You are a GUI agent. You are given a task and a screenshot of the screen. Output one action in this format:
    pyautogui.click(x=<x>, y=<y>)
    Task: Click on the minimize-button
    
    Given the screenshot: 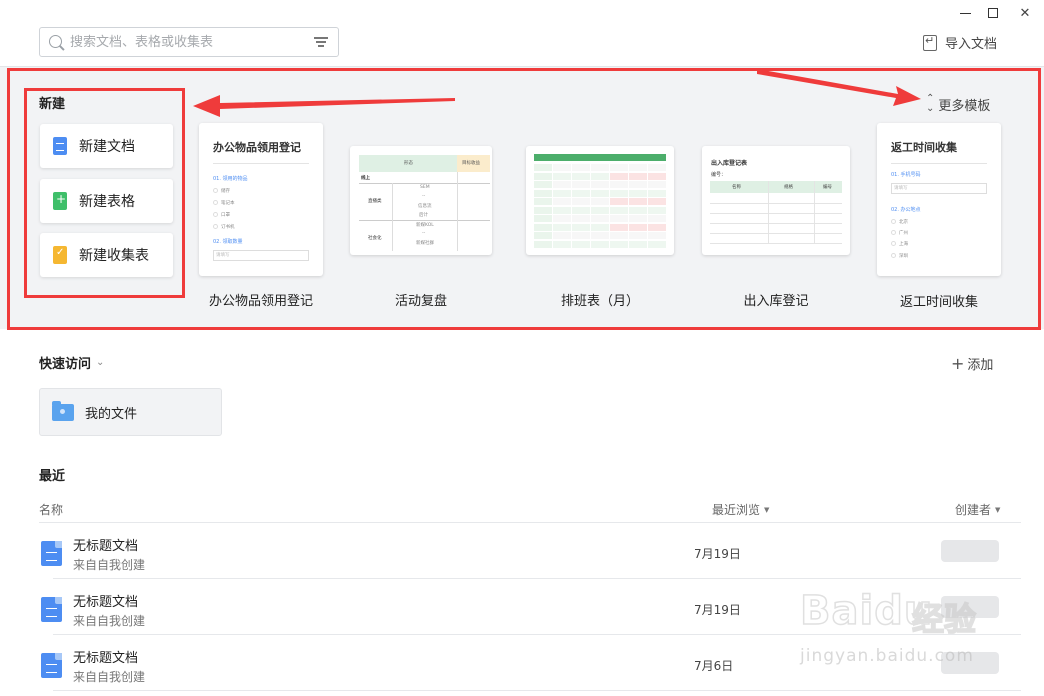 What is the action you would take?
    pyautogui.click(x=965, y=13)
    